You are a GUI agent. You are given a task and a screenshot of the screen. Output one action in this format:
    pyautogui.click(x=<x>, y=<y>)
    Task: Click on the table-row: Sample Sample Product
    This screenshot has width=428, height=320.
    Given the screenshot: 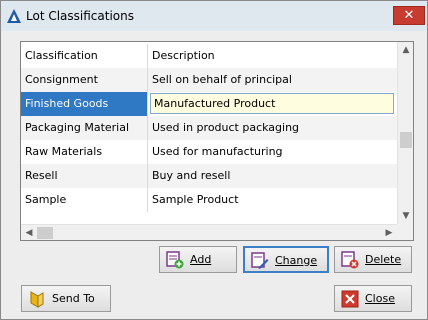 What is the action you would take?
    pyautogui.click(x=209, y=200)
    